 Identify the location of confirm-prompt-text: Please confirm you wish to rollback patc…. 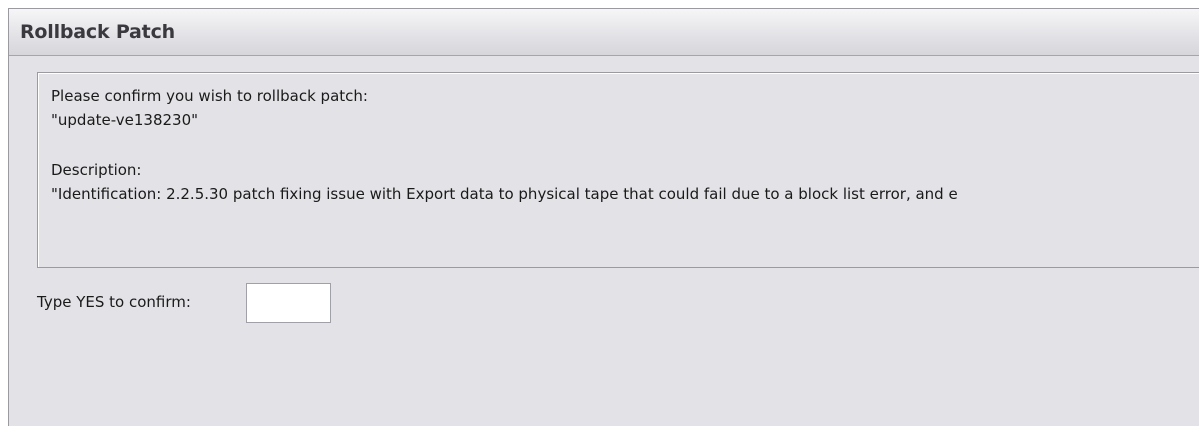
(209, 96).